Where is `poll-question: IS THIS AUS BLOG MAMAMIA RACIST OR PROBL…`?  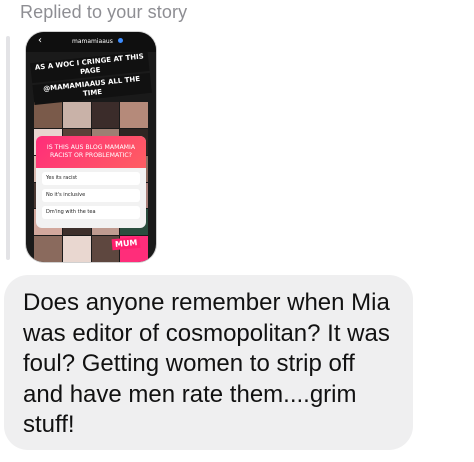 poll-question: IS THIS AUS BLOG MAMAMIA RACIST OR PROBL… is located at coordinates (91, 152).